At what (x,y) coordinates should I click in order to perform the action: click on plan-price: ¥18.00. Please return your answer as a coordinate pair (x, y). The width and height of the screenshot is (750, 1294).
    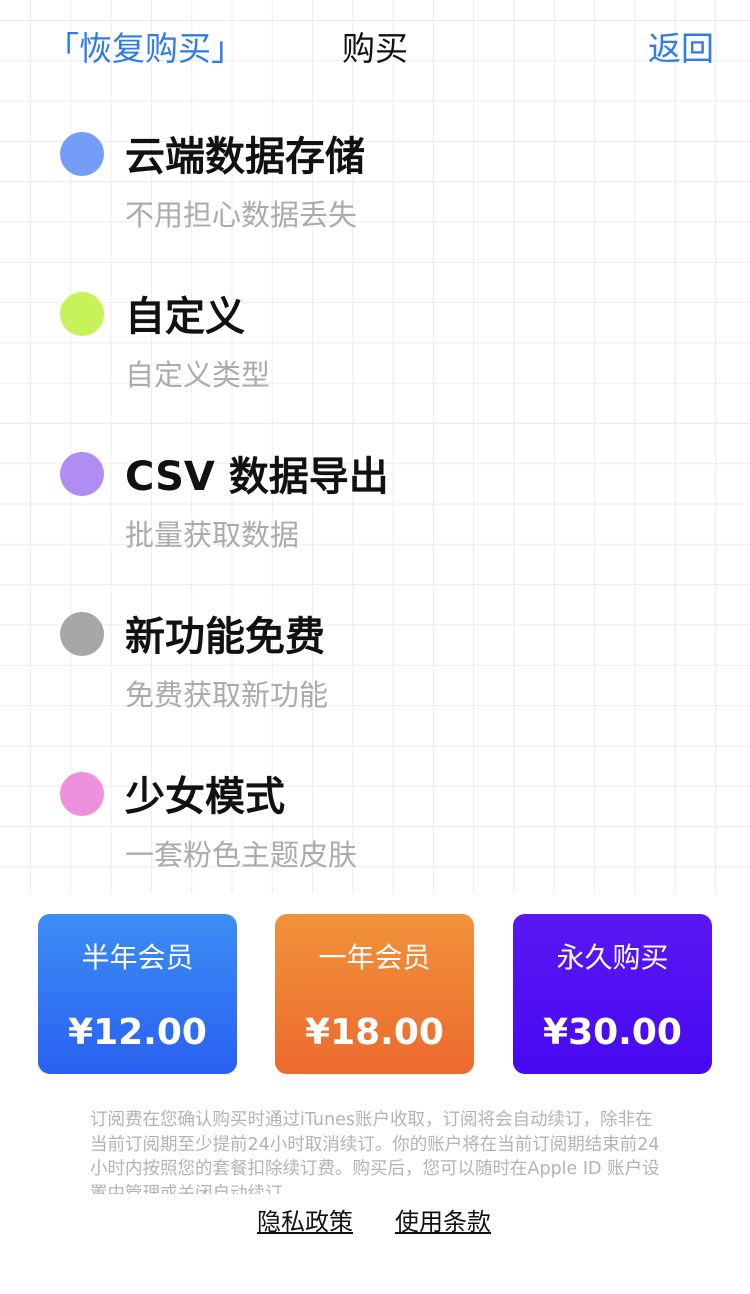
    Looking at the image, I should click on (374, 1032).